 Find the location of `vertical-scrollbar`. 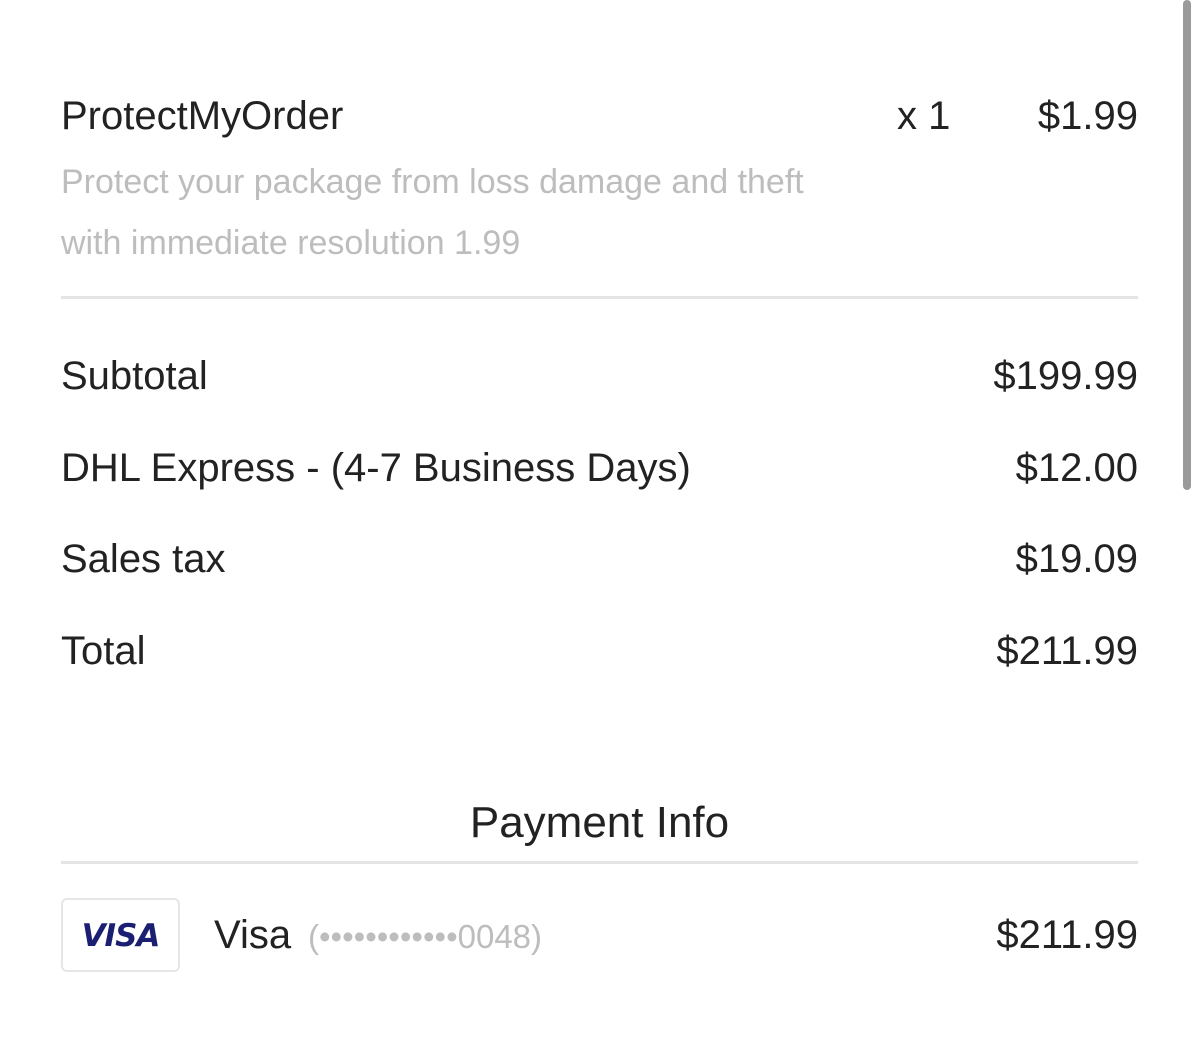

vertical-scrollbar is located at coordinates (1187, 245).